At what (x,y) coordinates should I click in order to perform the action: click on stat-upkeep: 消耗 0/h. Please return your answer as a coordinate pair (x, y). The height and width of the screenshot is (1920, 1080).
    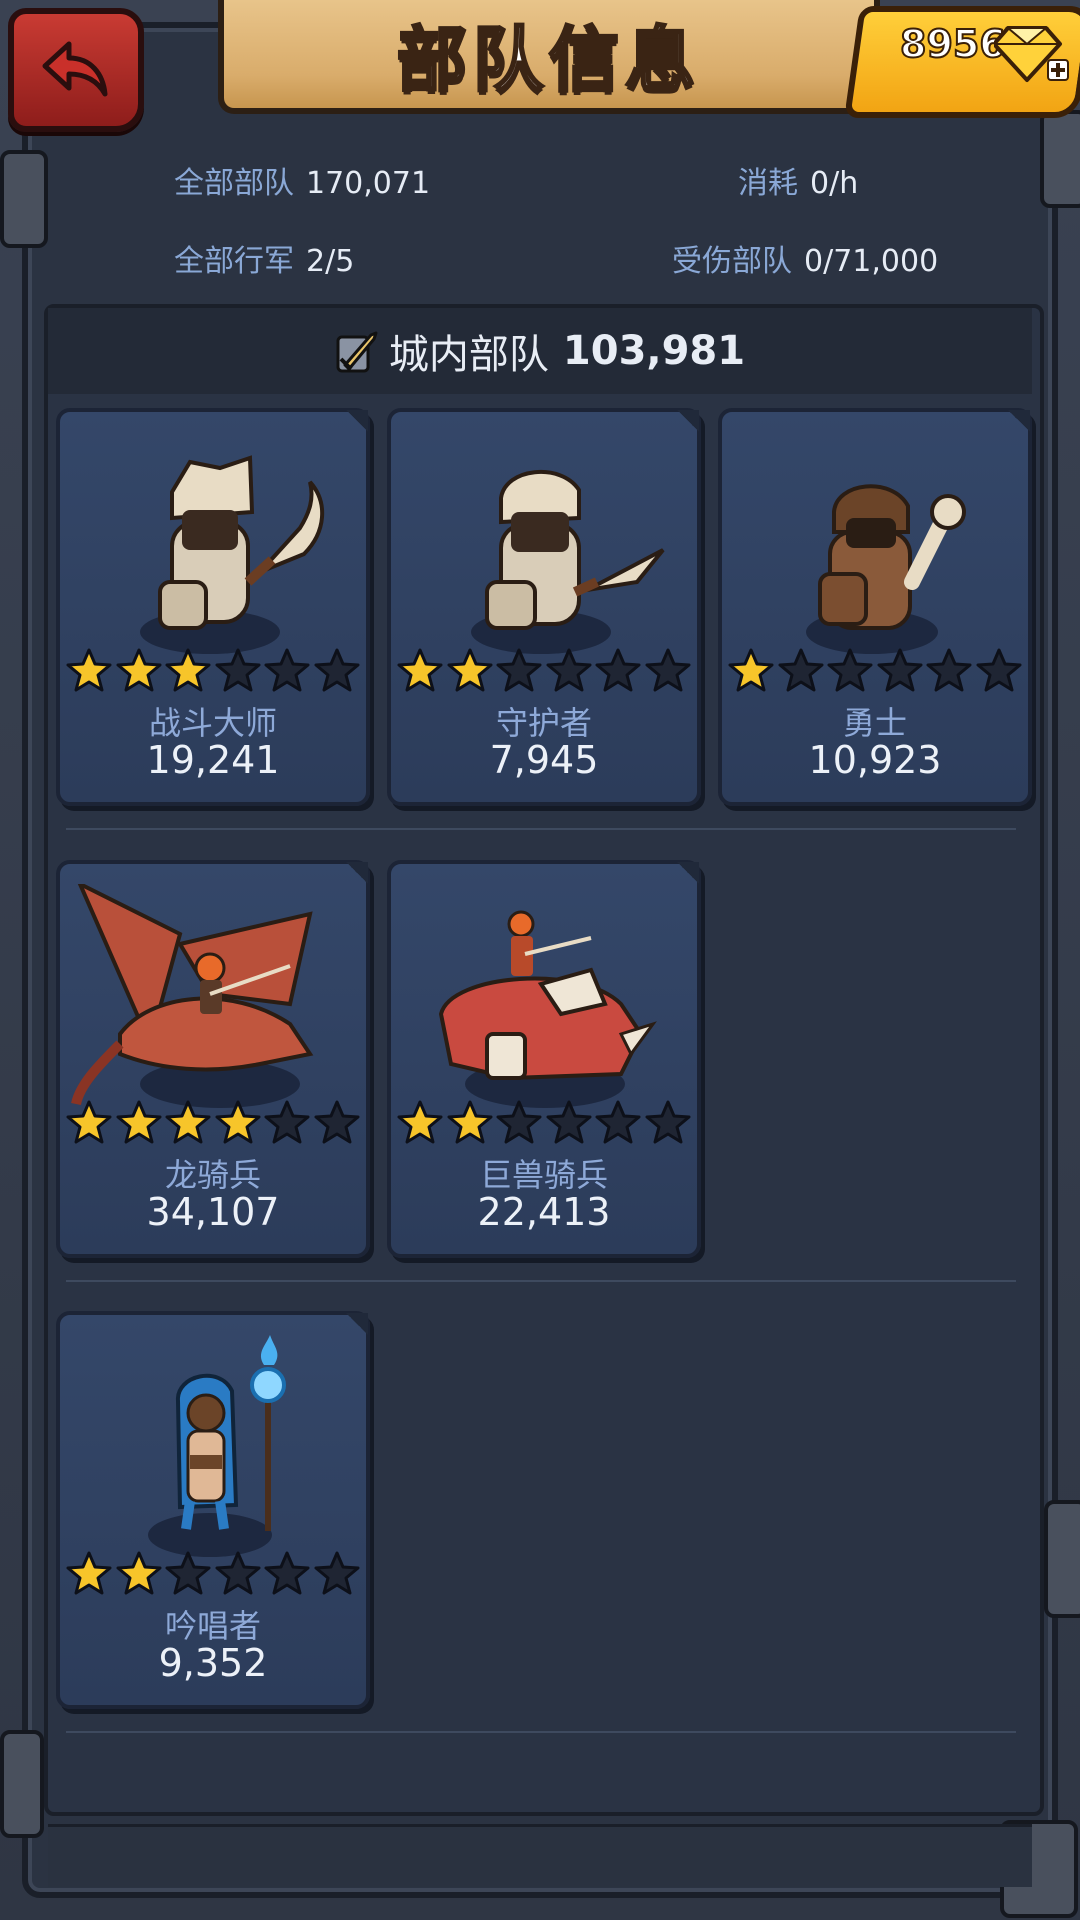
    Looking at the image, I should click on (798, 180).